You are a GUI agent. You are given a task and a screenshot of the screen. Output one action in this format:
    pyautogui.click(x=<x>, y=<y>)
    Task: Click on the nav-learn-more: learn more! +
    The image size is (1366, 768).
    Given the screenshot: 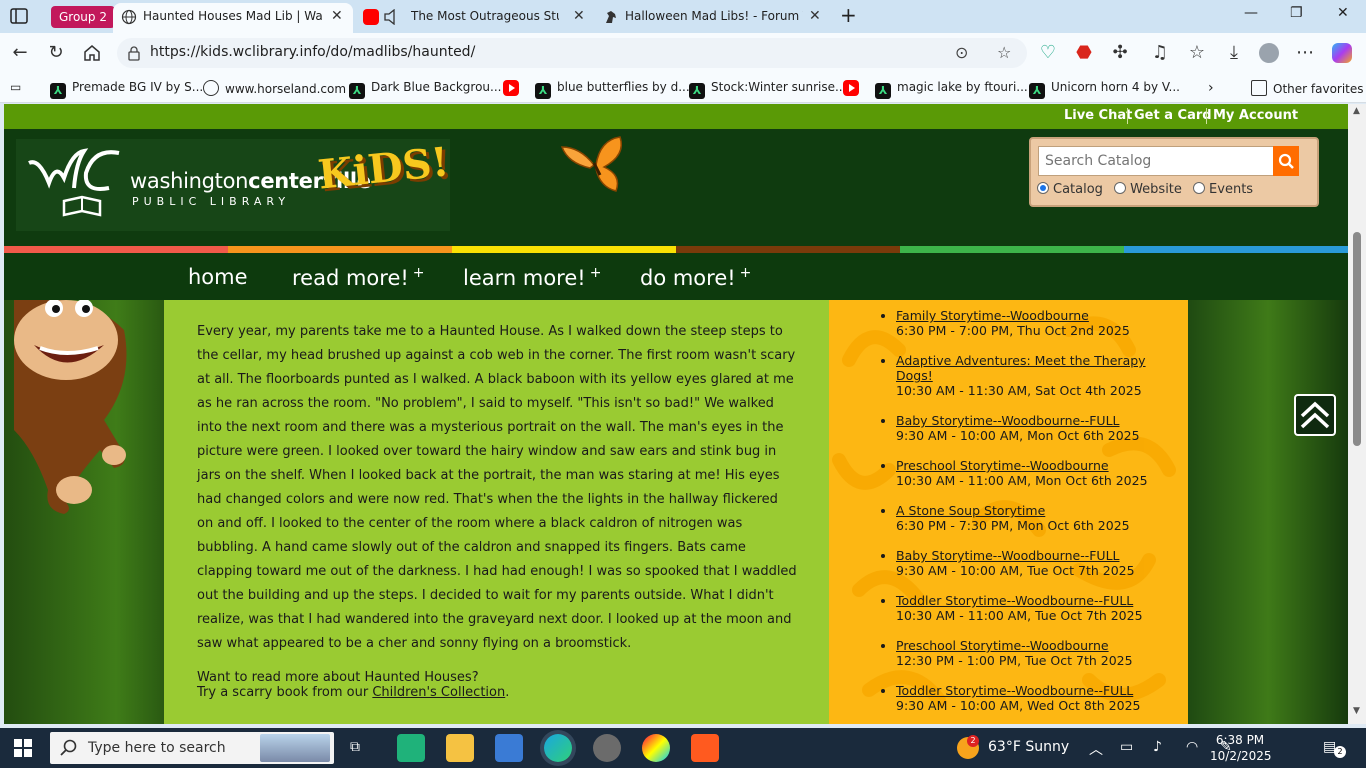 What is the action you would take?
    pyautogui.click(x=532, y=277)
    